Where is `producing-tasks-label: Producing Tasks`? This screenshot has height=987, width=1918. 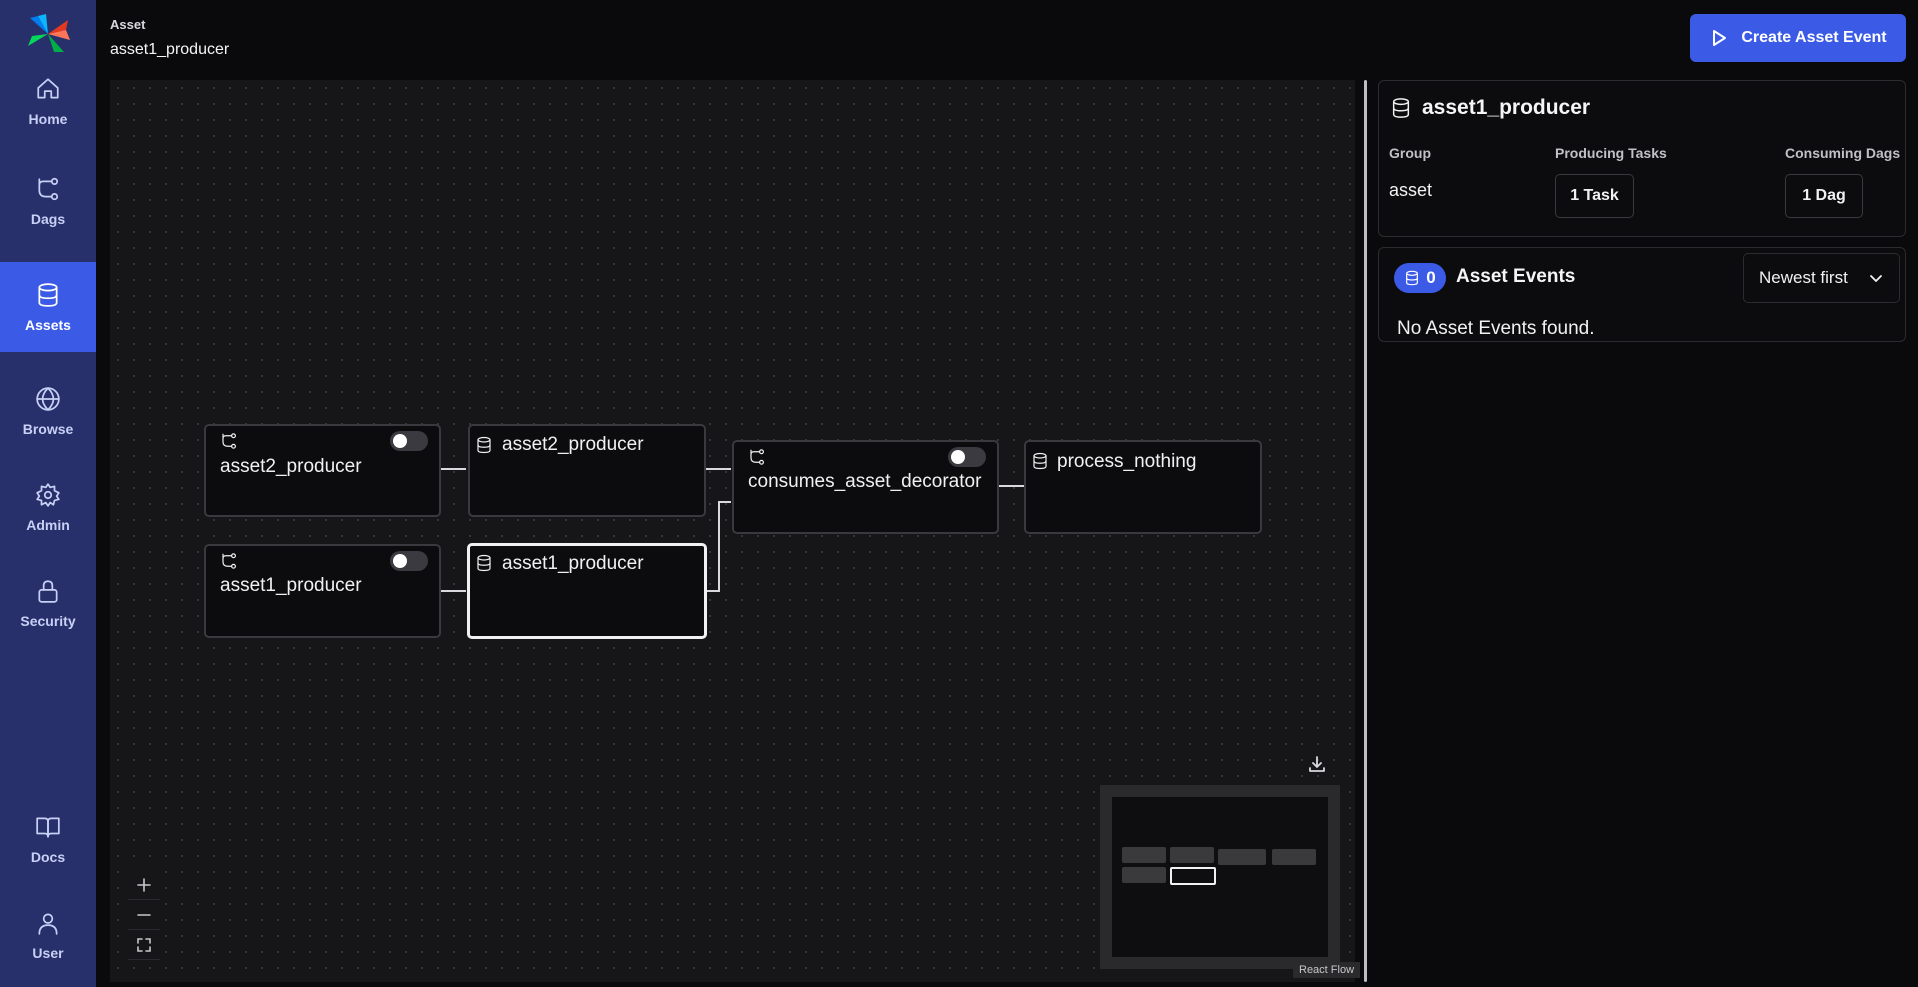 producing-tasks-label: Producing Tasks is located at coordinates (1611, 153).